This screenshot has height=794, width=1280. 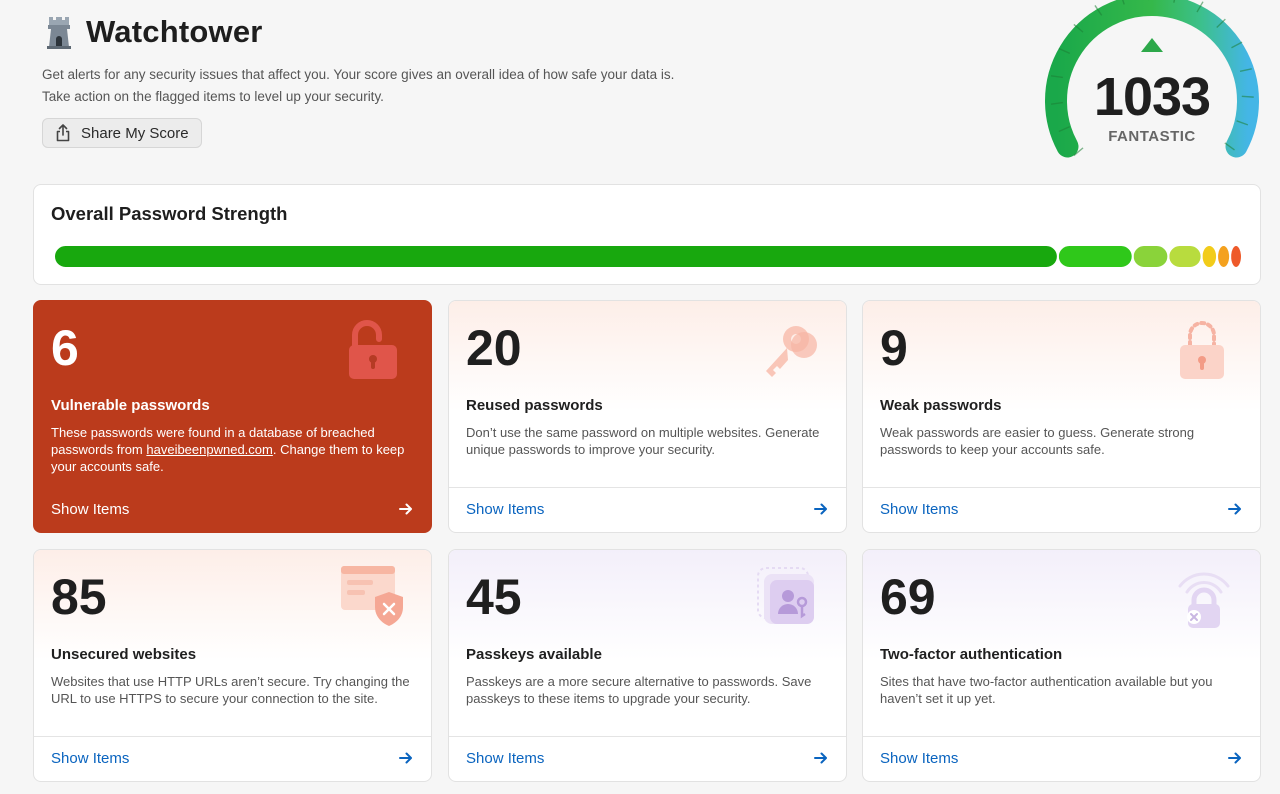 What do you see at coordinates (505, 509) in the screenshot?
I see `reused-show-items-link: Show Items` at bounding box center [505, 509].